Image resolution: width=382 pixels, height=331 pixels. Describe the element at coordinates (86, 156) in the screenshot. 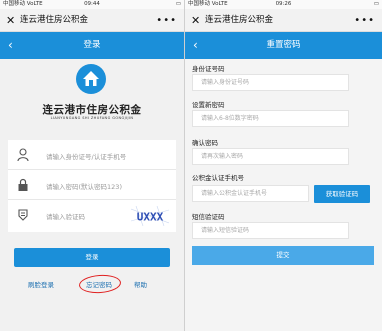

I see `id-input: 请输入身份证号/认证手机号` at that location.